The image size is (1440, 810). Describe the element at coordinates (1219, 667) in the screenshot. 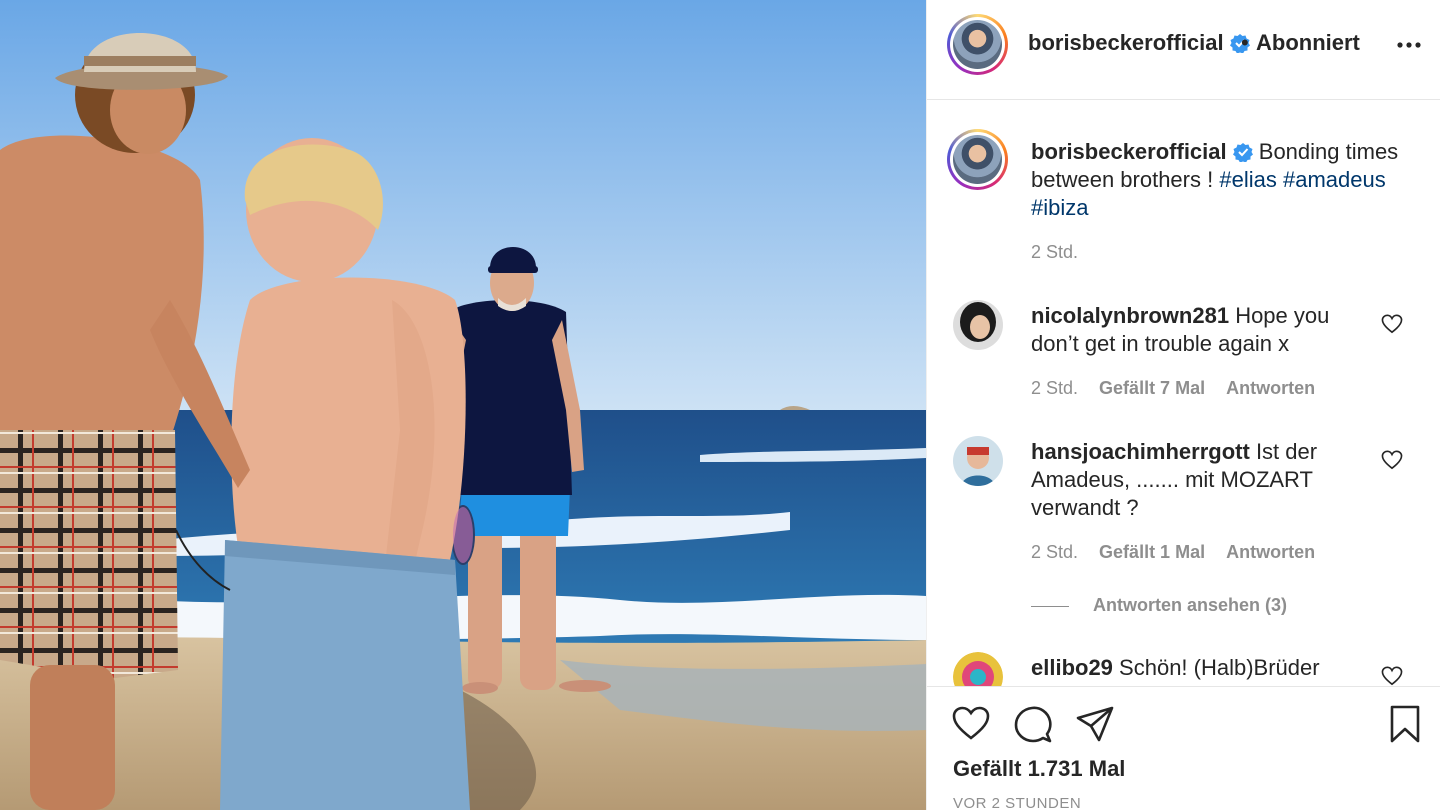

I see `comment-body: Schön! (Halb)Brüder` at that location.